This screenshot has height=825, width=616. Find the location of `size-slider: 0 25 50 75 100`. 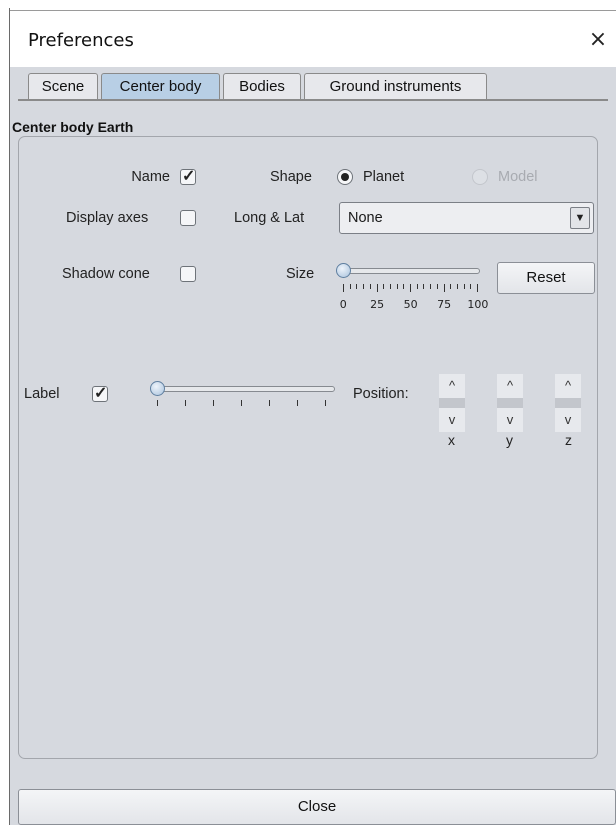

size-slider: 0 25 50 75 100 is located at coordinates (412, 287).